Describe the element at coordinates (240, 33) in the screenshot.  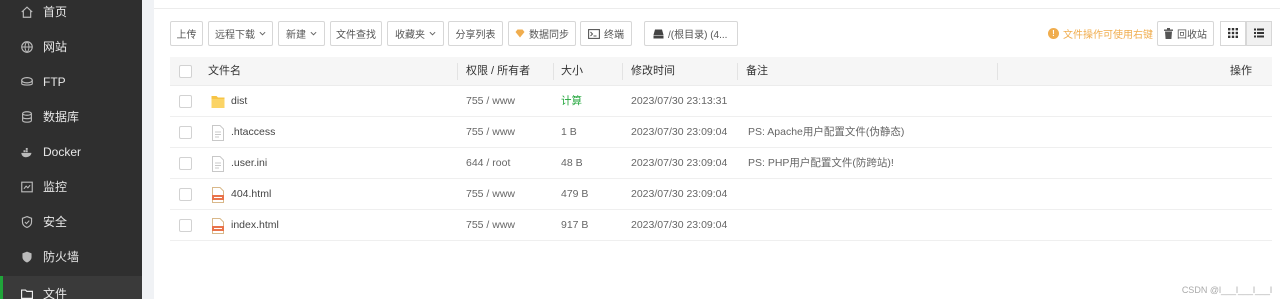
I see `remote-download-button: 远程下载` at that location.